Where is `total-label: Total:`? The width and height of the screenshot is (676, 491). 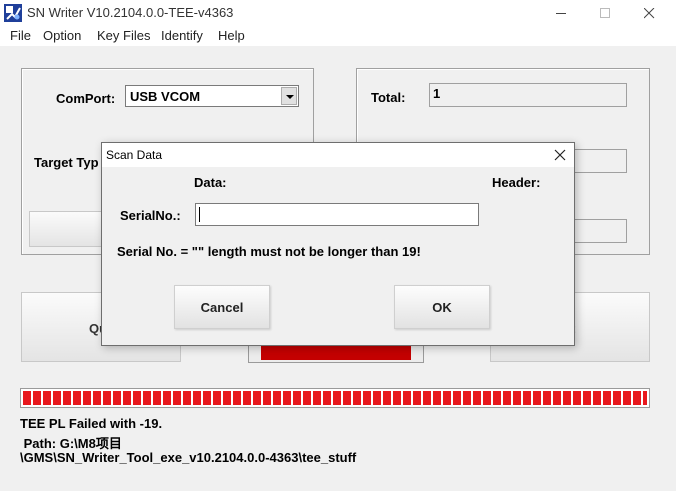
total-label: Total: is located at coordinates (388, 97).